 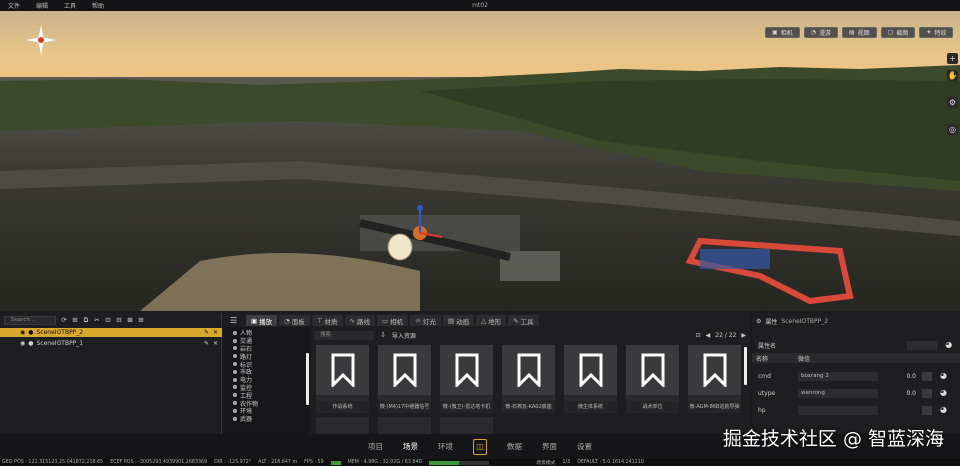 What do you see at coordinates (782, 32) in the screenshot?
I see `camera-button: ▣ 相机` at bounding box center [782, 32].